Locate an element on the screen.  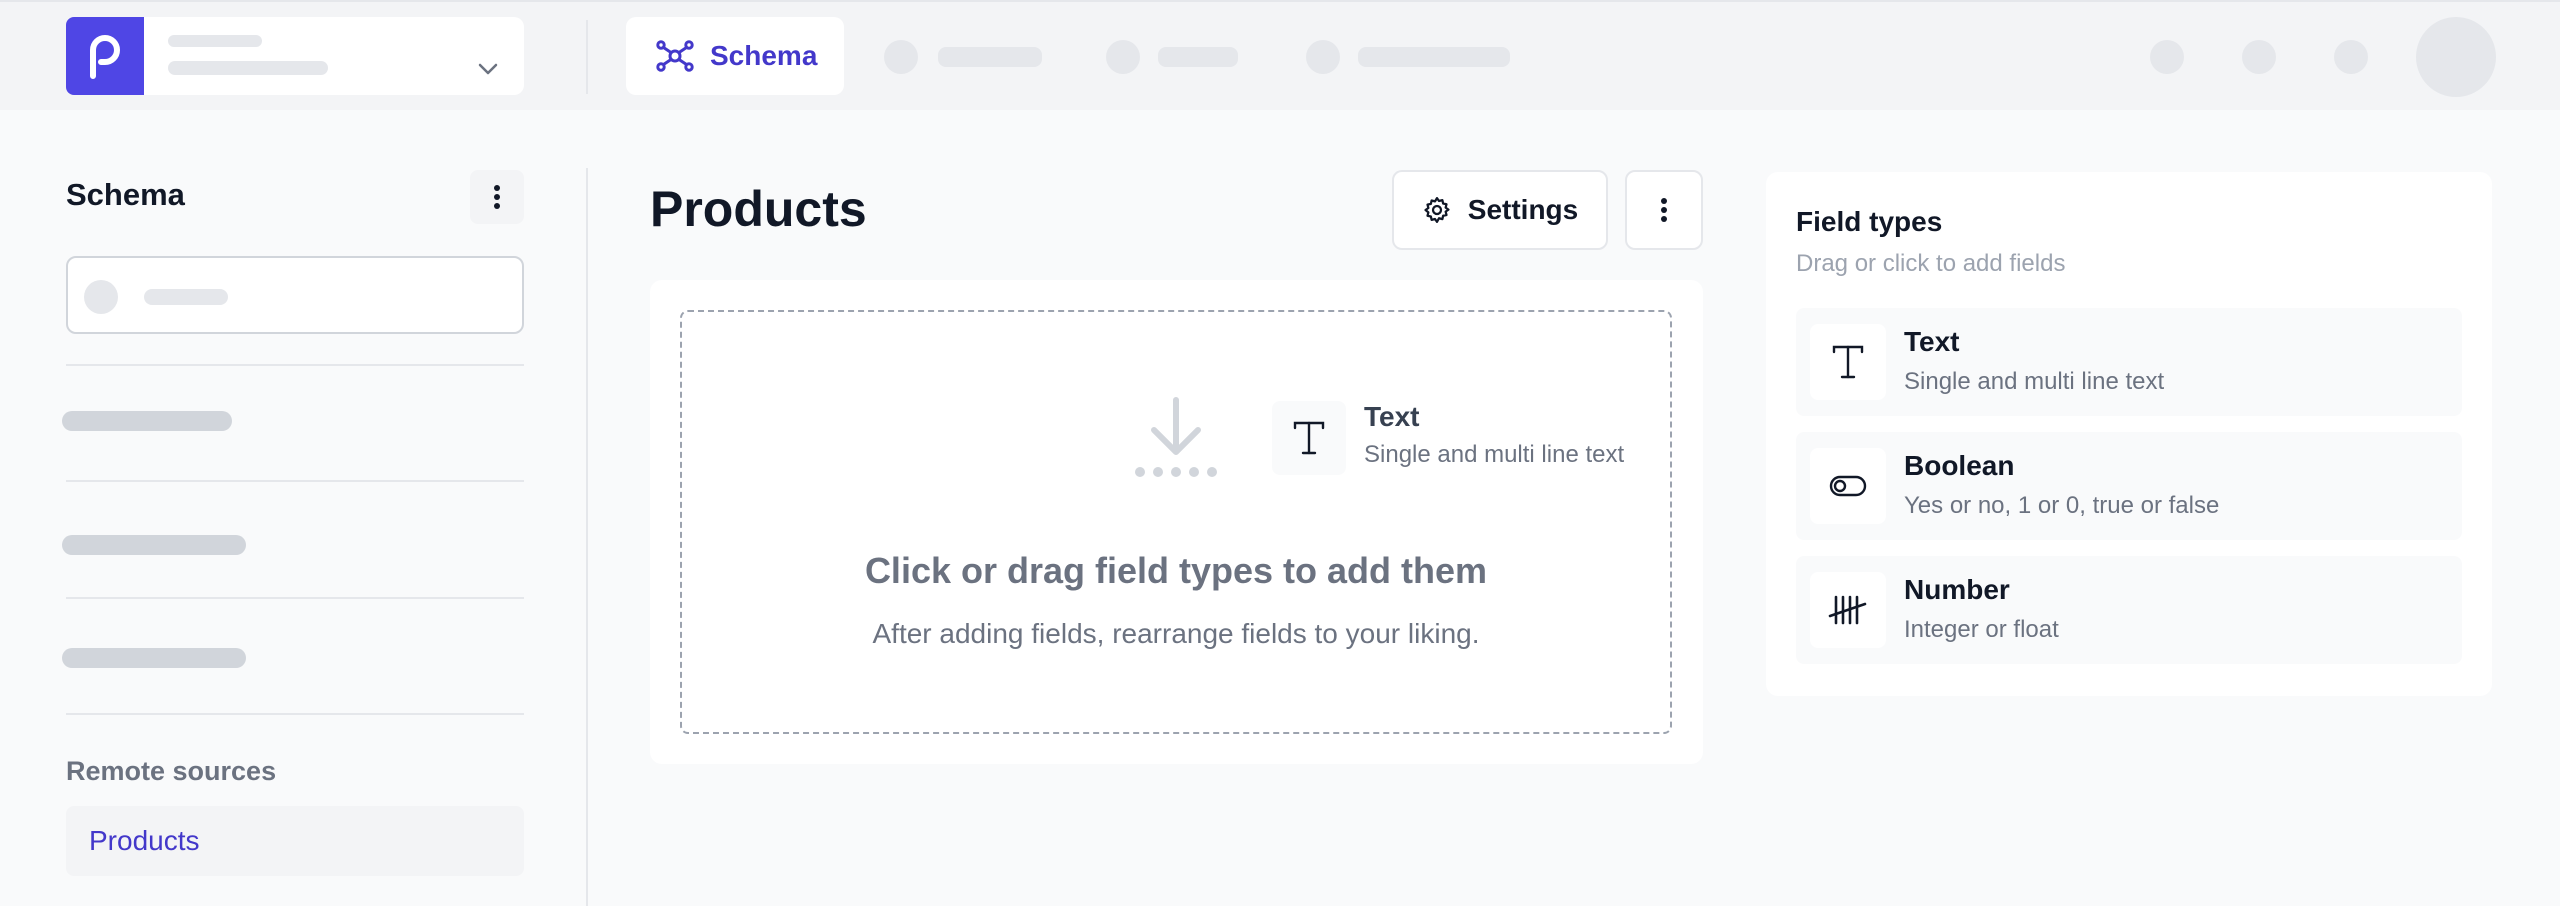
field-types-title: Field types is located at coordinates (1869, 221).